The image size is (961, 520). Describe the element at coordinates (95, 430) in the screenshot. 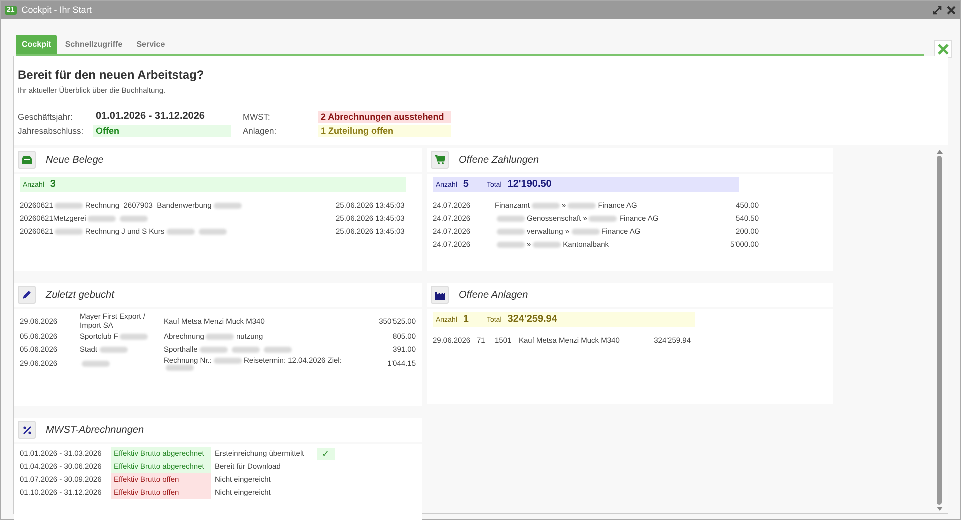

I see `panel-title: MWST-Abrechnungen` at that location.